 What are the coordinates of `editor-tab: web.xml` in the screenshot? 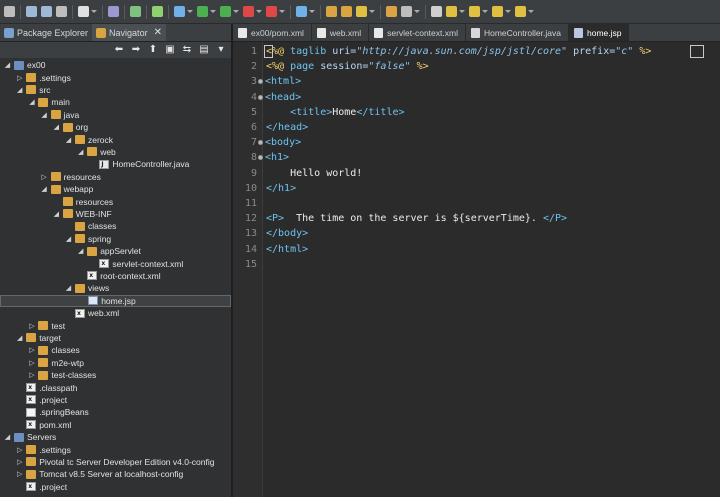 It's located at (341, 32).